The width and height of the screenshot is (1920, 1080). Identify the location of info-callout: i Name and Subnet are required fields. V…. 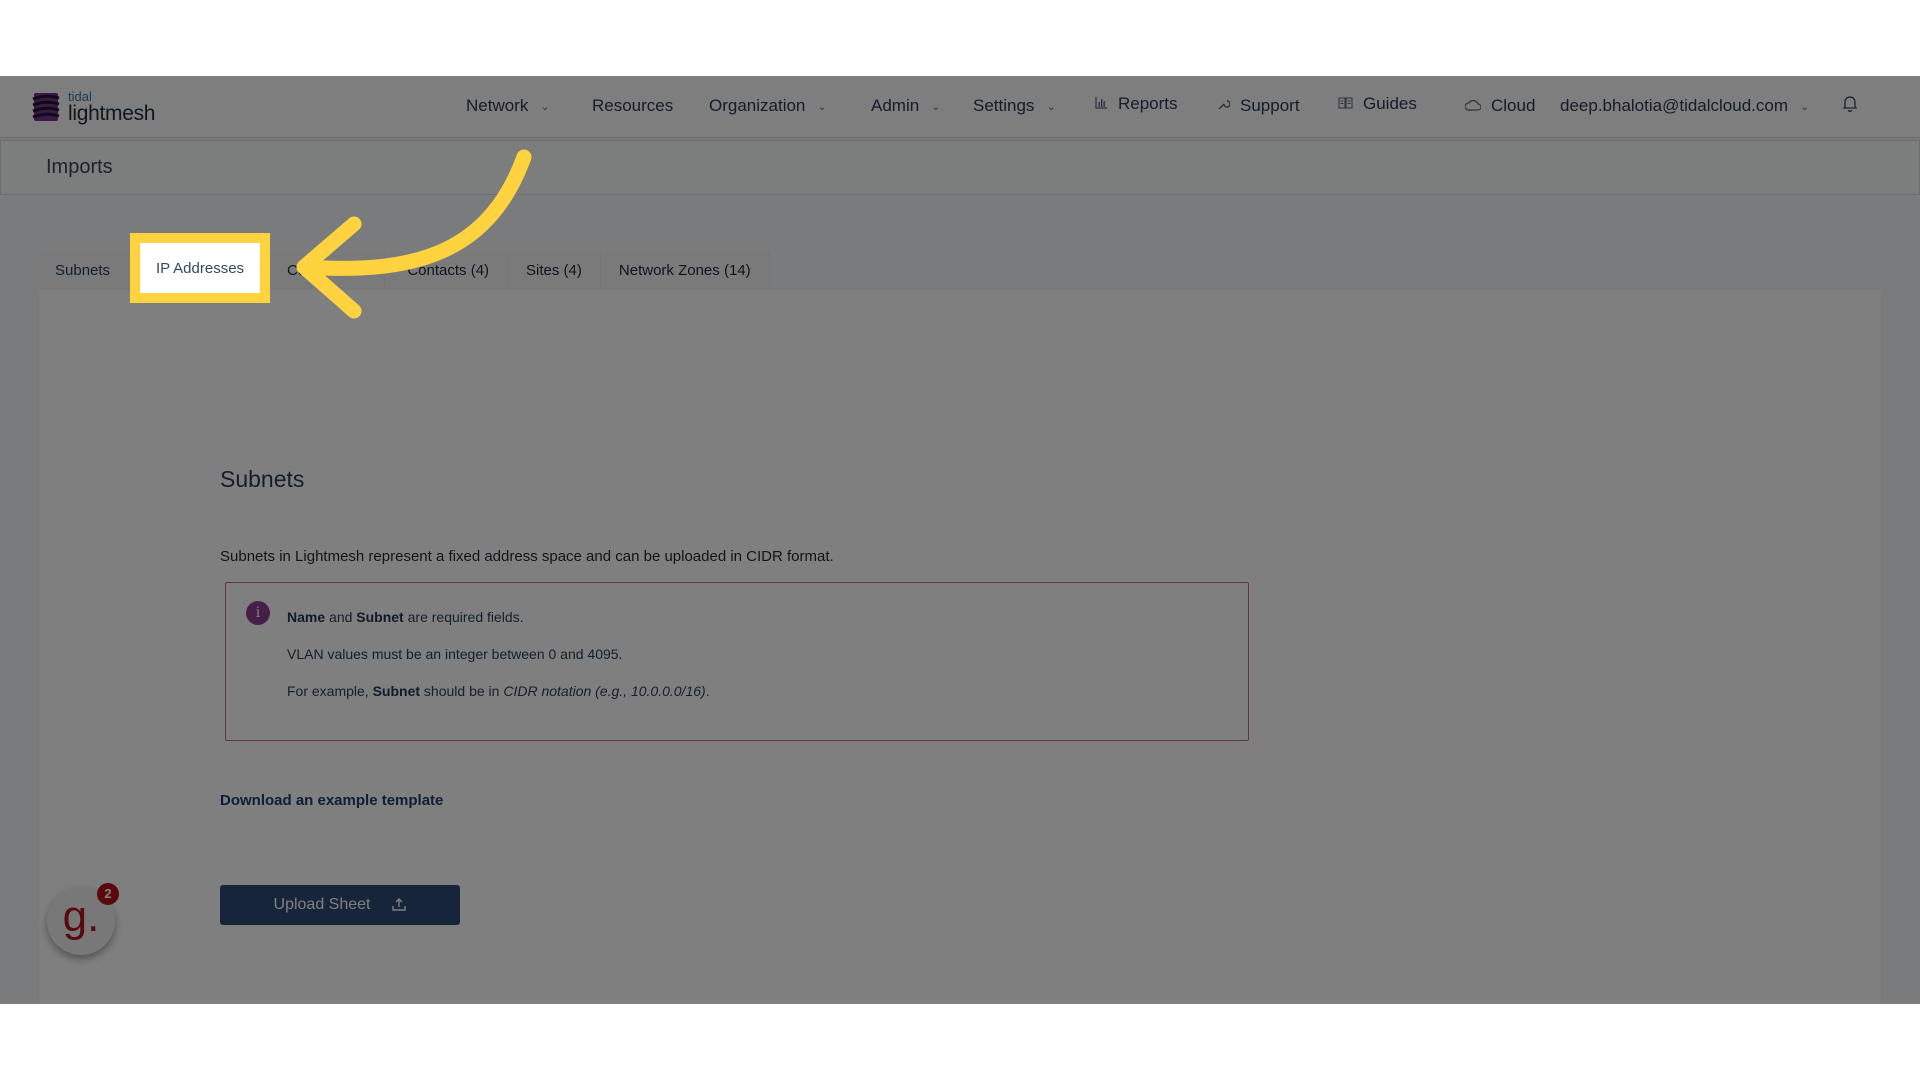
(737, 661).